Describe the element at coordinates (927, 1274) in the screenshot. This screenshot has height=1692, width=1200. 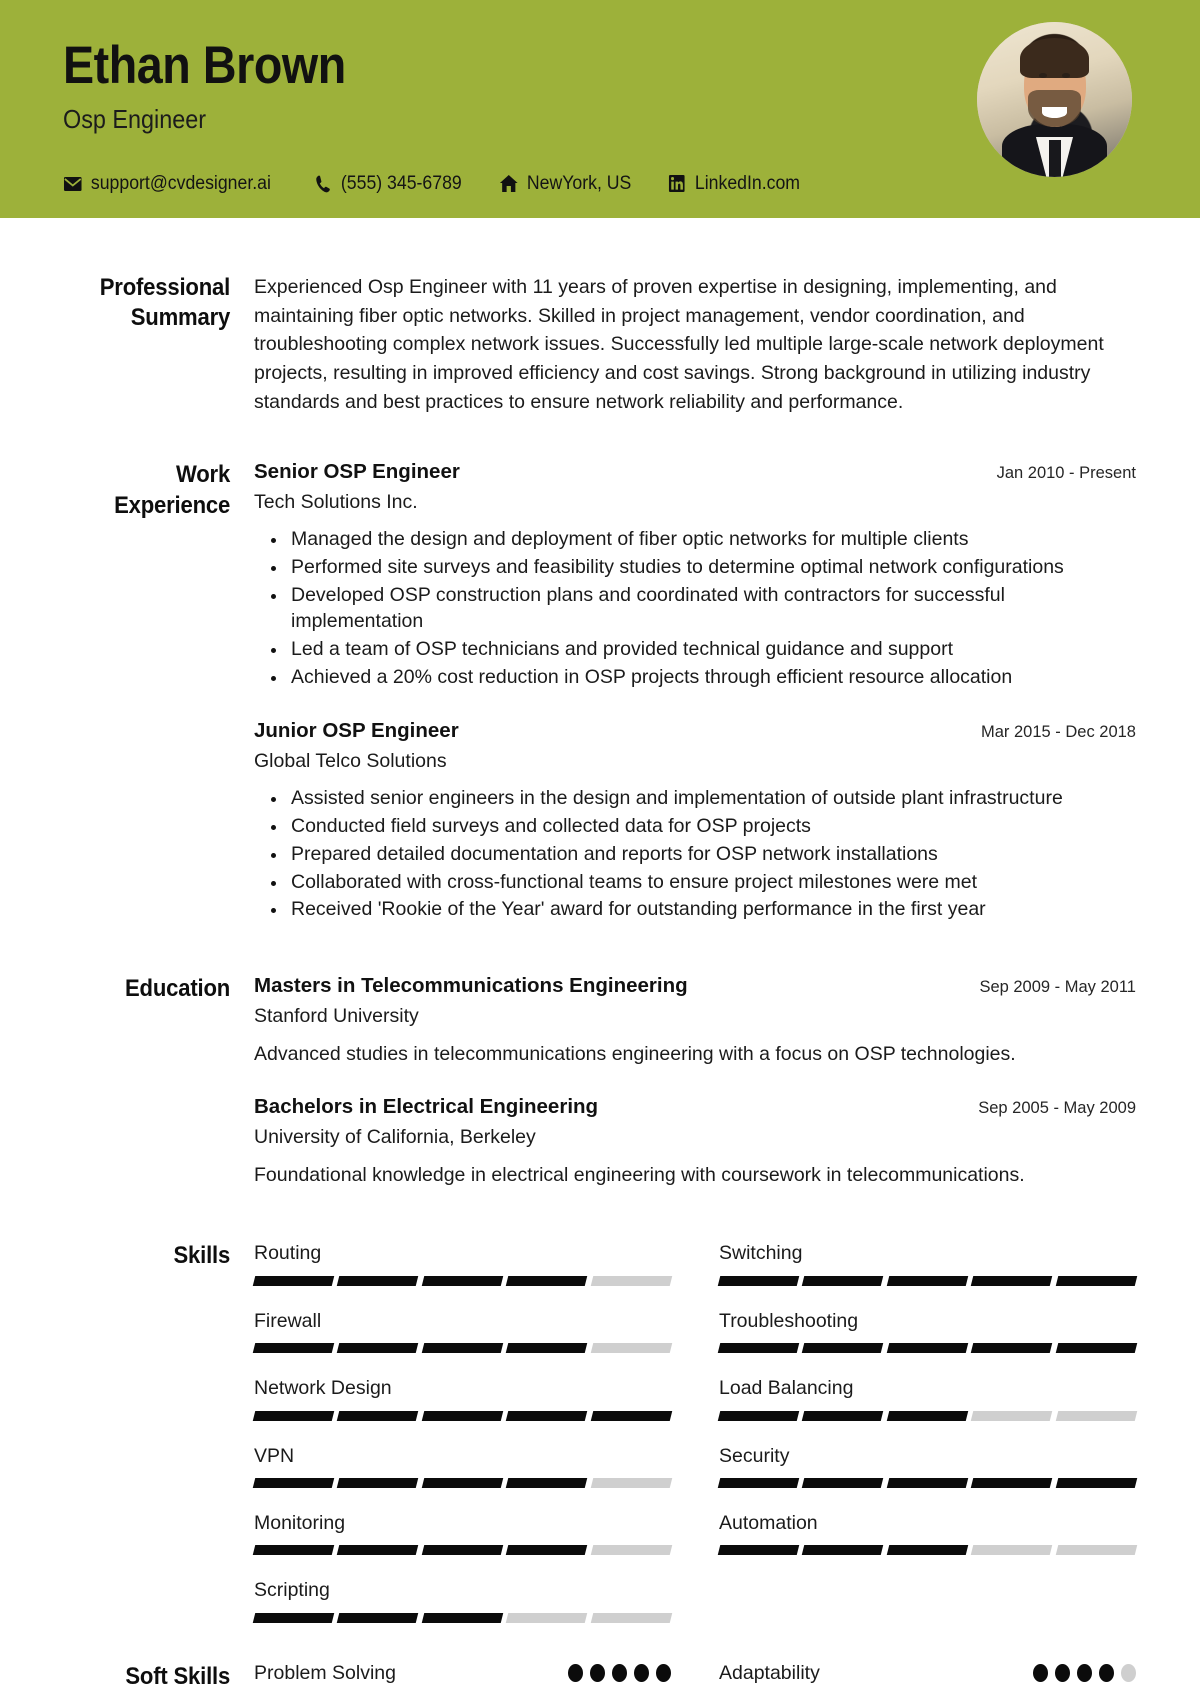
I see `skill-item: Switching` at that location.